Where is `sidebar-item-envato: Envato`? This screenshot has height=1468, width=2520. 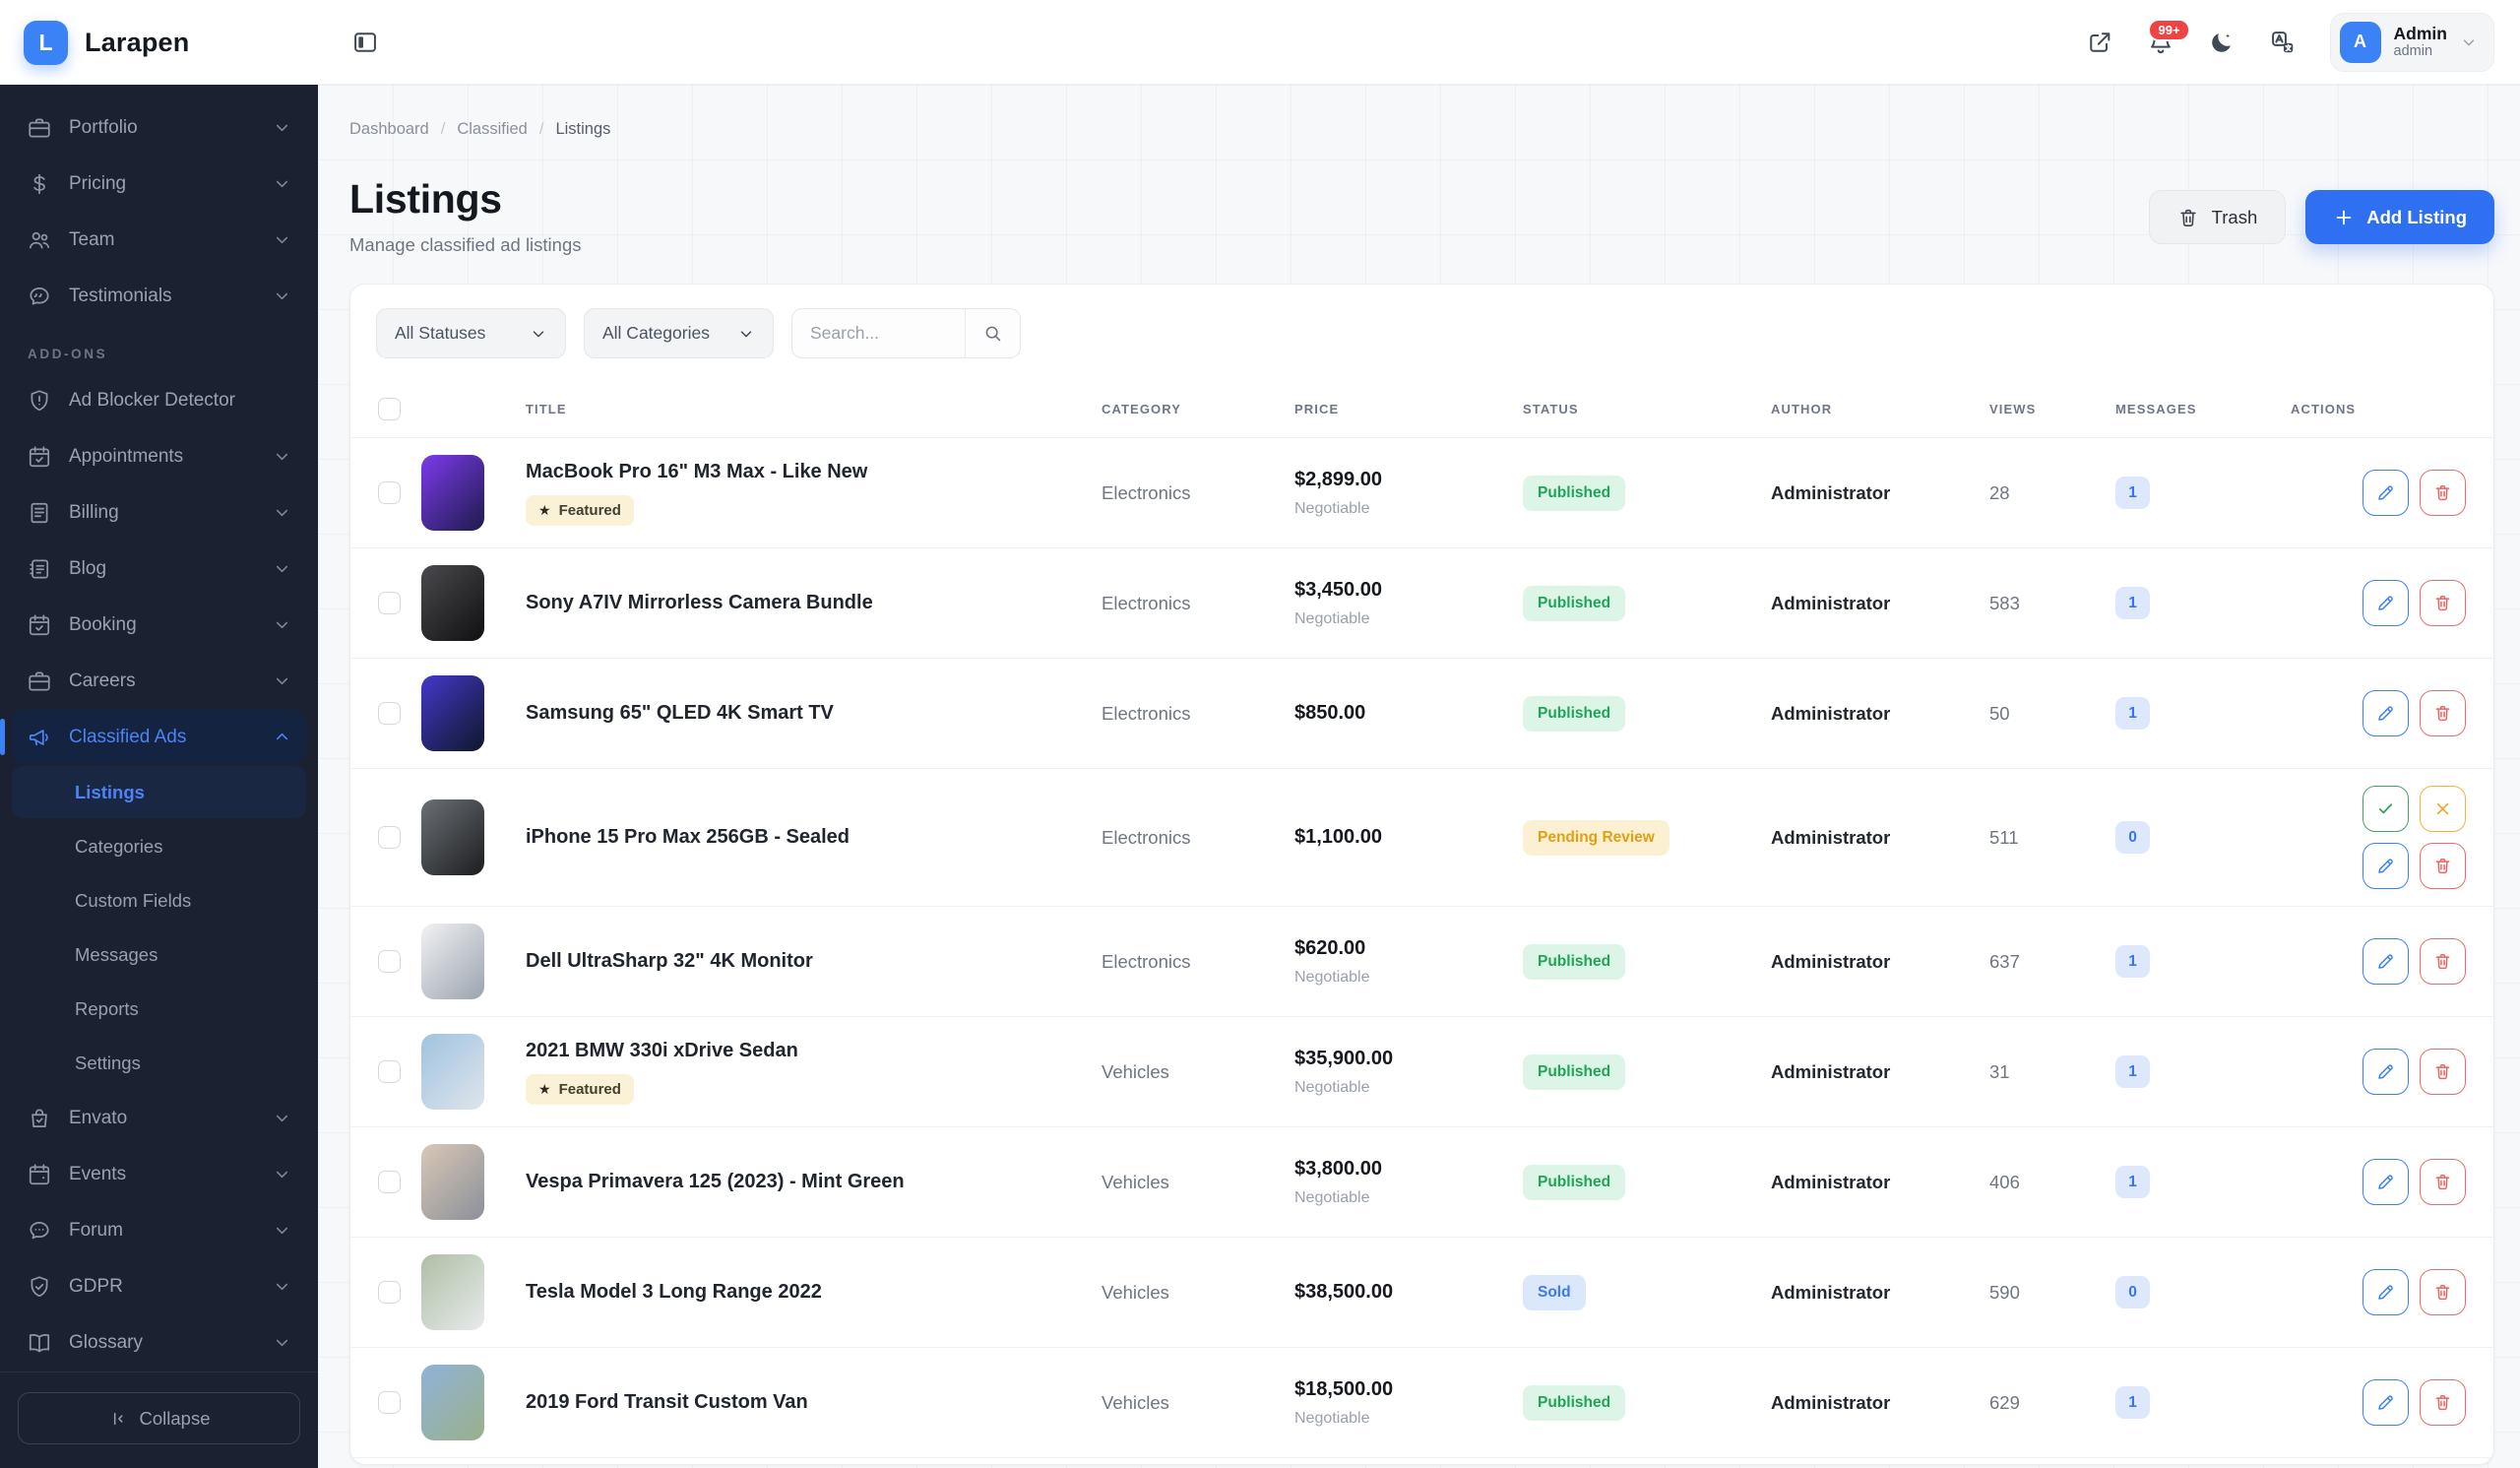 sidebar-item-envato: Envato is located at coordinates (159, 1118).